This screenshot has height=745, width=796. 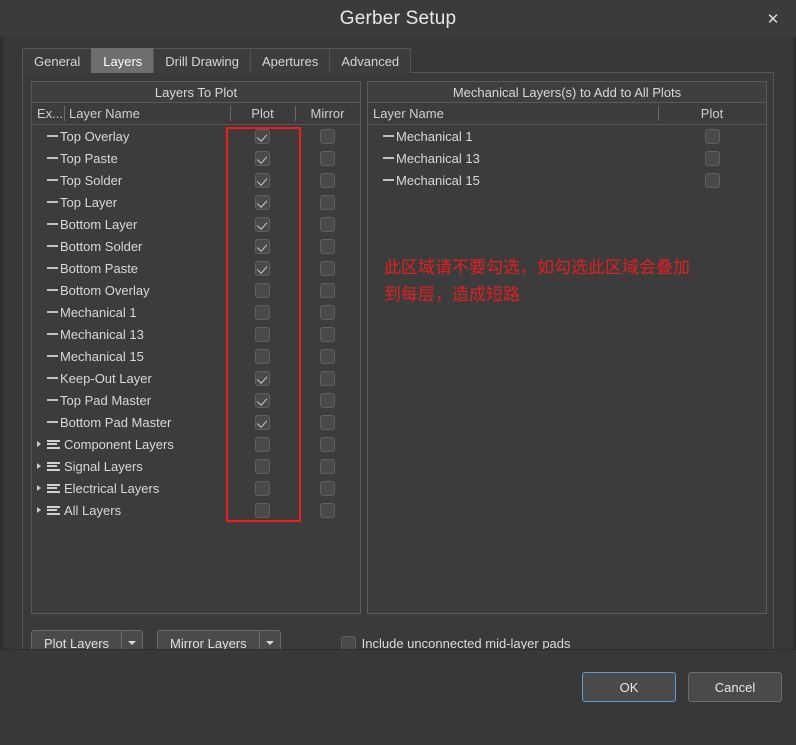 I want to click on plot-checkbox-bottom-solder, so click(x=262, y=246).